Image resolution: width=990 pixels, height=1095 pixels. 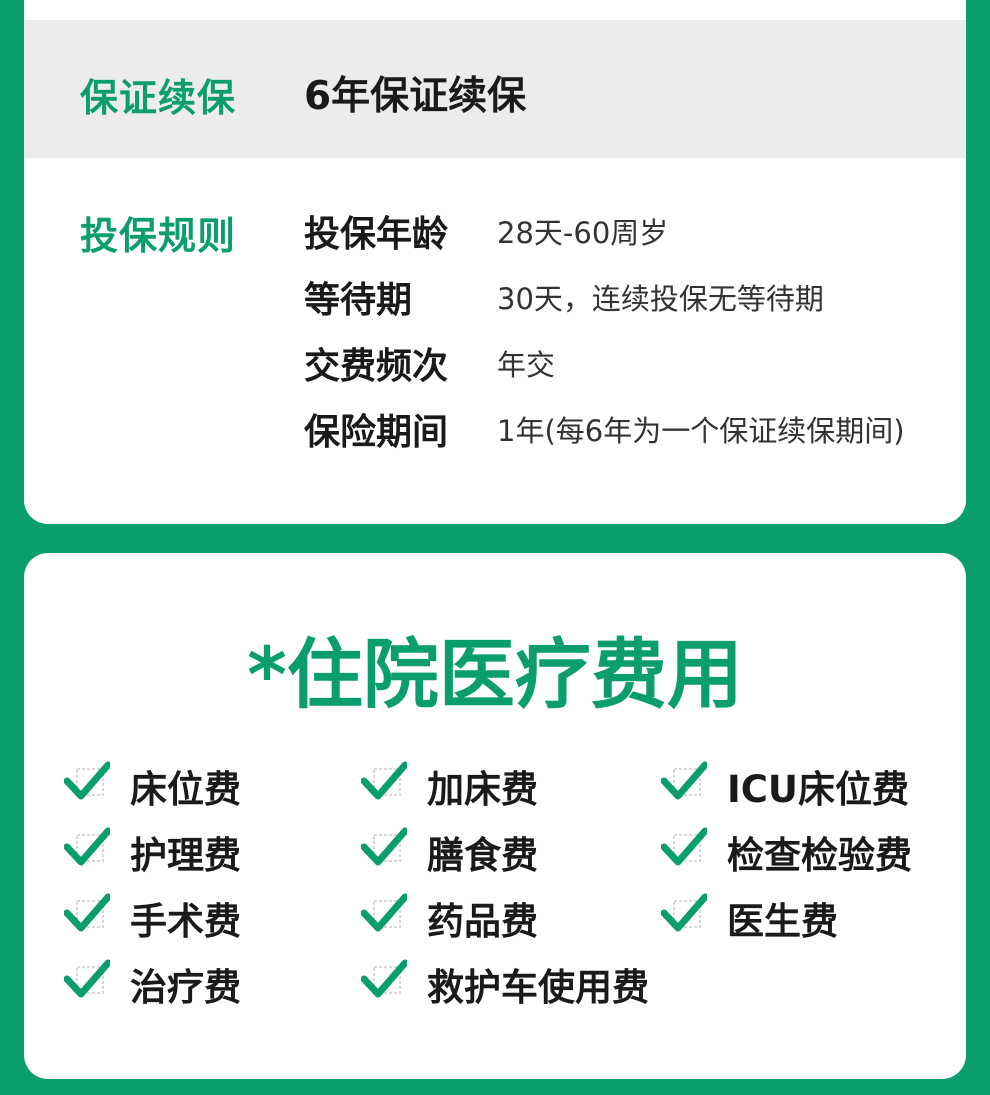 What do you see at coordinates (376, 366) in the screenshot?
I see `rule-key: 交费频次` at bounding box center [376, 366].